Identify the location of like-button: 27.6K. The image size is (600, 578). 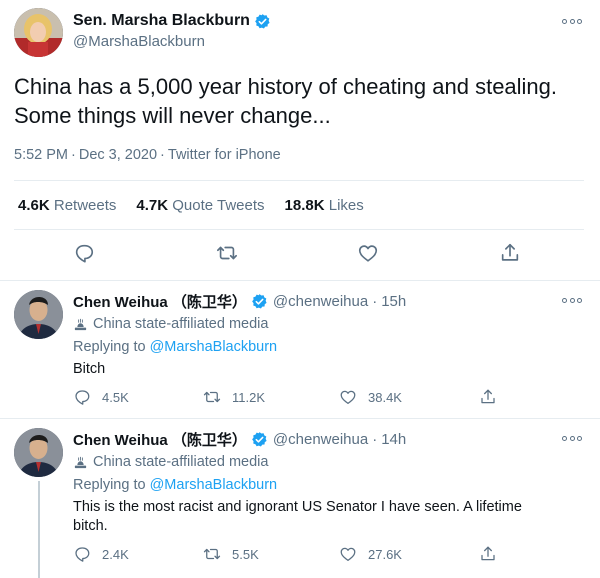
(370, 554).